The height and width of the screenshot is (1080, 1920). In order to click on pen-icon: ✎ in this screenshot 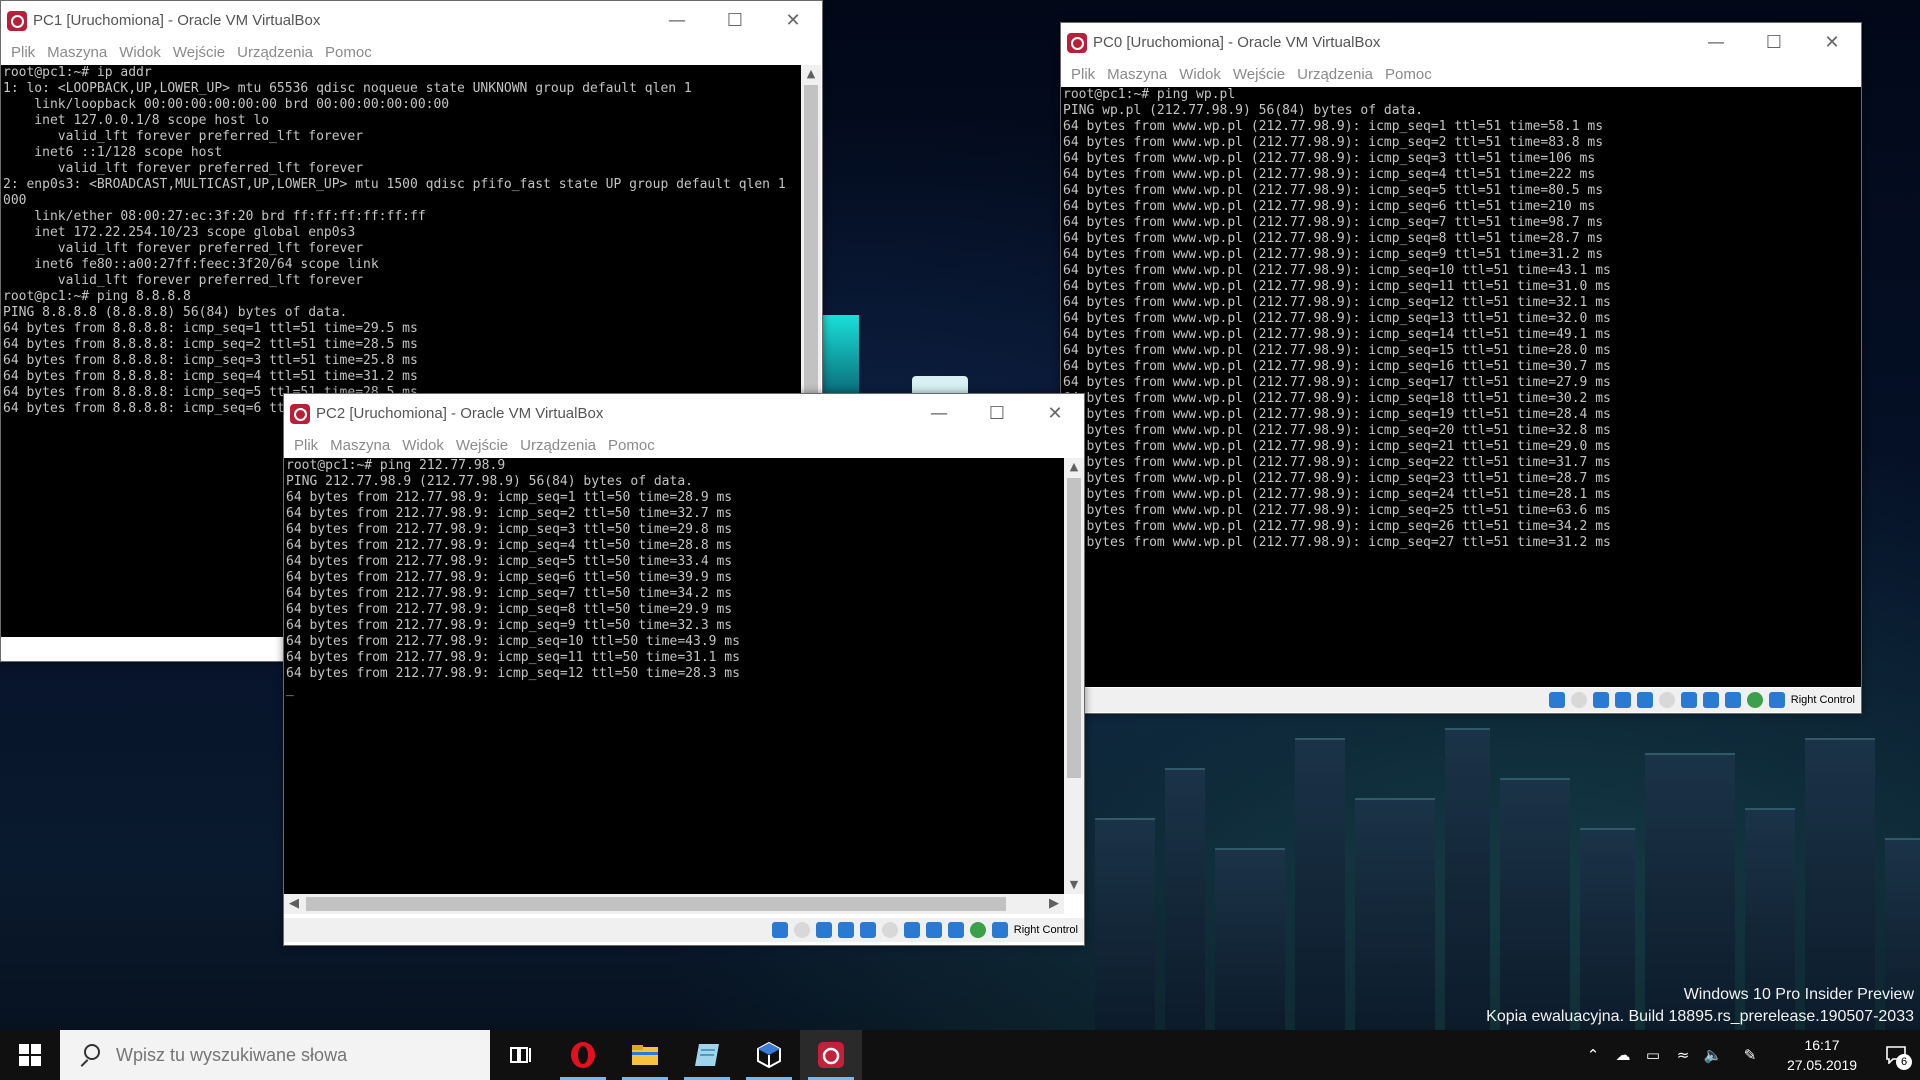, I will do `click(1750, 1055)`.